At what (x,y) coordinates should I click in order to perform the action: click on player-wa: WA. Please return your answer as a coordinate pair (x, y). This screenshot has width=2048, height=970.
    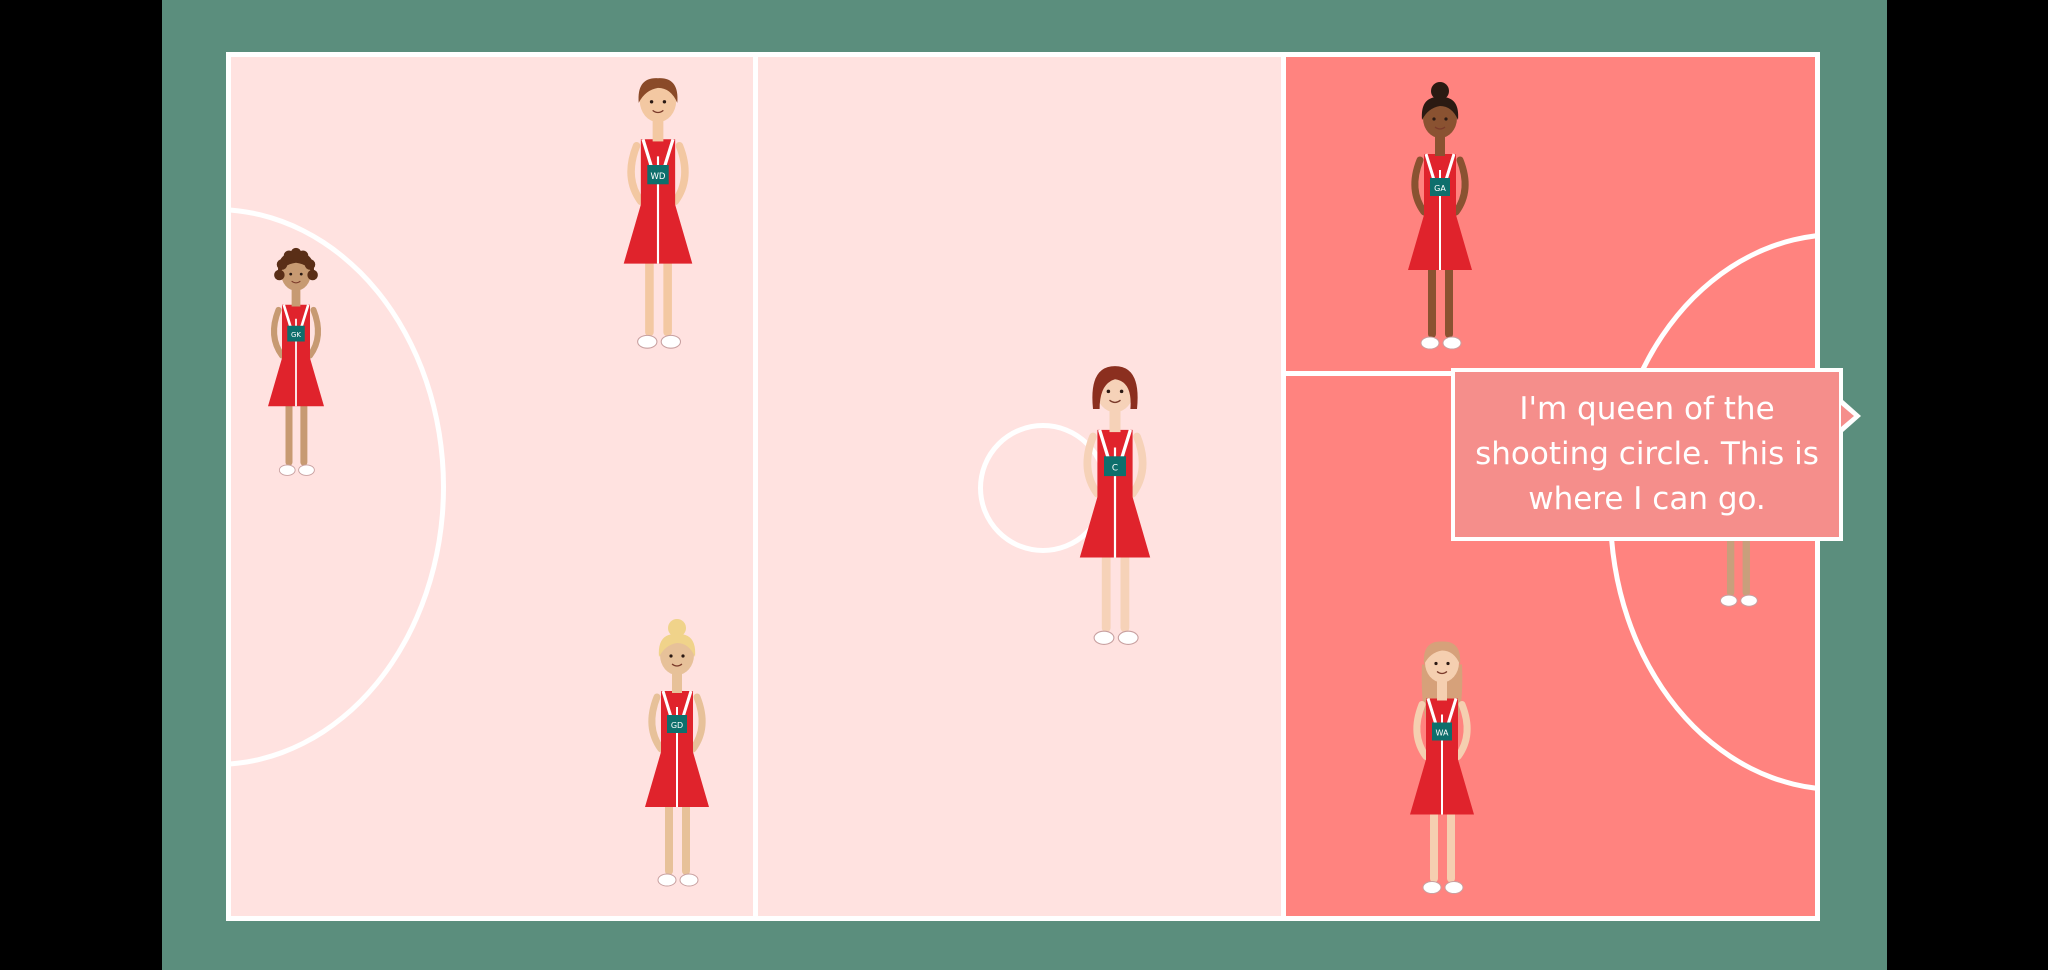
    Looking at the image, I should click on (1442, 764).